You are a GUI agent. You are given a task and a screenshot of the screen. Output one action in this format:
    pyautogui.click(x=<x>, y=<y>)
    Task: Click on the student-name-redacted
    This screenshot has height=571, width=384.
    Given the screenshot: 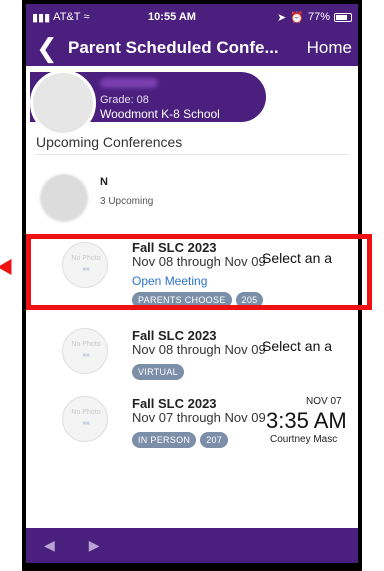 What is the action you would take?
    pyautogui.click(x=129, y=83)
    